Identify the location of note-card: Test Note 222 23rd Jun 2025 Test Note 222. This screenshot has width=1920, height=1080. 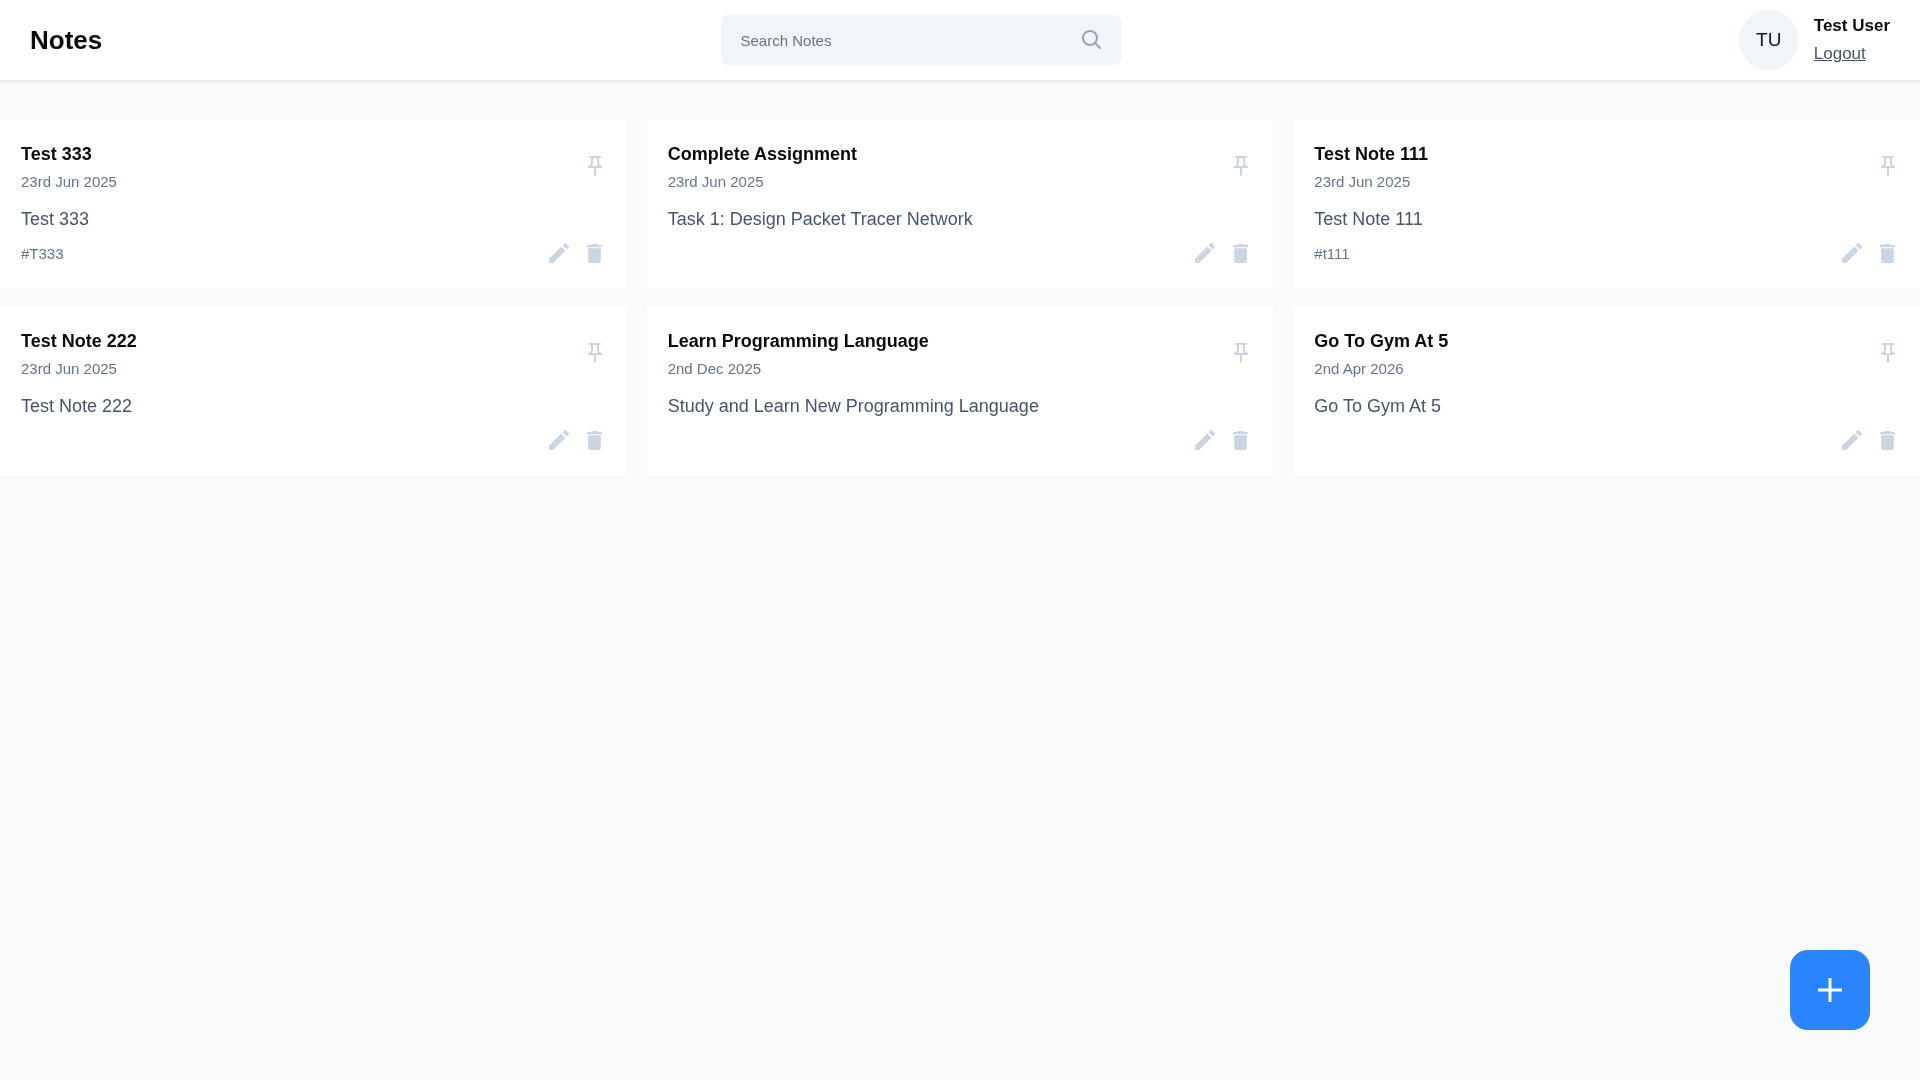
(313, 391).